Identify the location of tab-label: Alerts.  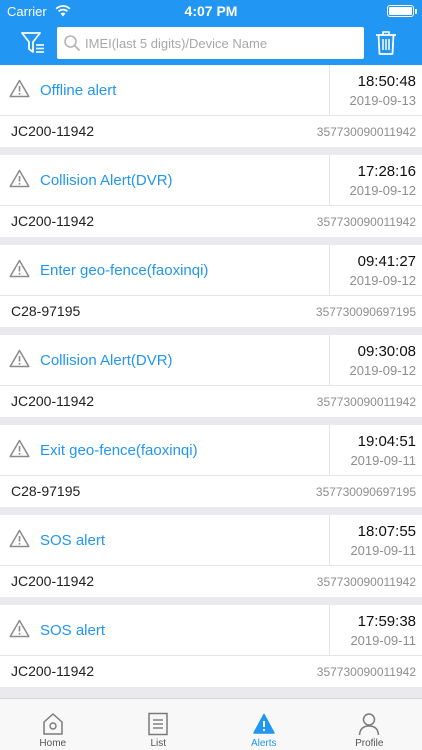
(263, 743).